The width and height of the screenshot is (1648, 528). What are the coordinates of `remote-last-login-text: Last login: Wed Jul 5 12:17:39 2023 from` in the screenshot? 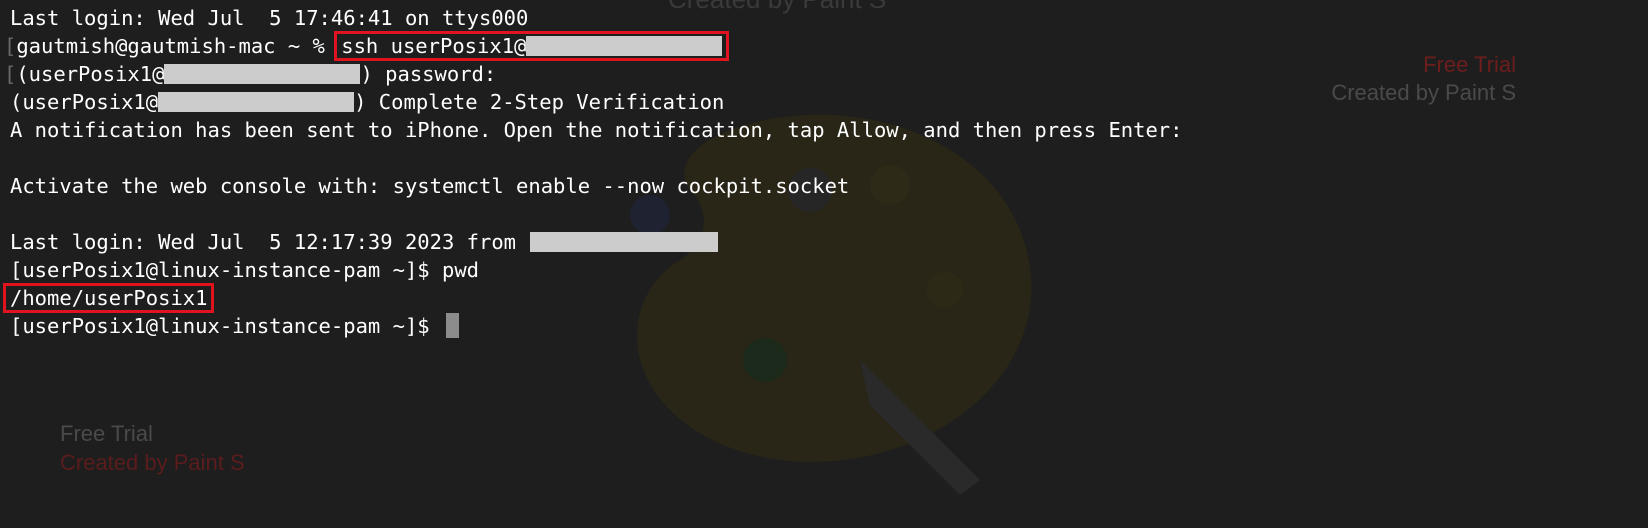 It's located at (269, 242).